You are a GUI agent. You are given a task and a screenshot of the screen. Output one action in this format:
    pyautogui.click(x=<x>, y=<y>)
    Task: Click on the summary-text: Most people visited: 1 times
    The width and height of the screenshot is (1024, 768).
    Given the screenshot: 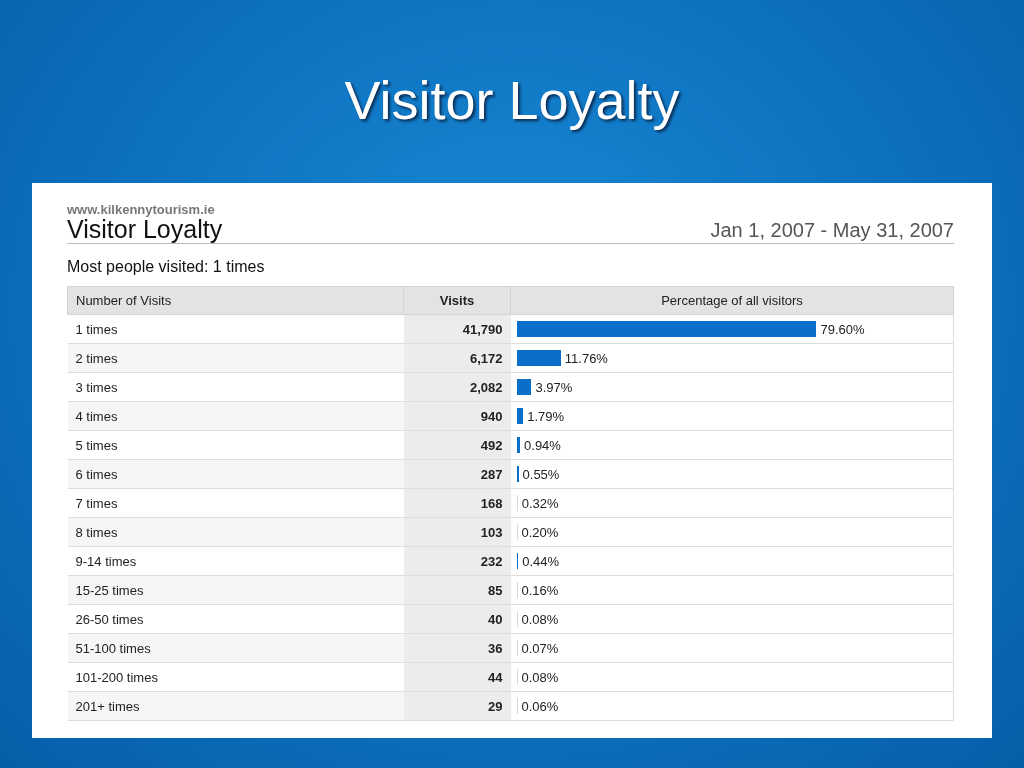 What is the action you would take?
    pyautogui.click(x=166, y=267)
    